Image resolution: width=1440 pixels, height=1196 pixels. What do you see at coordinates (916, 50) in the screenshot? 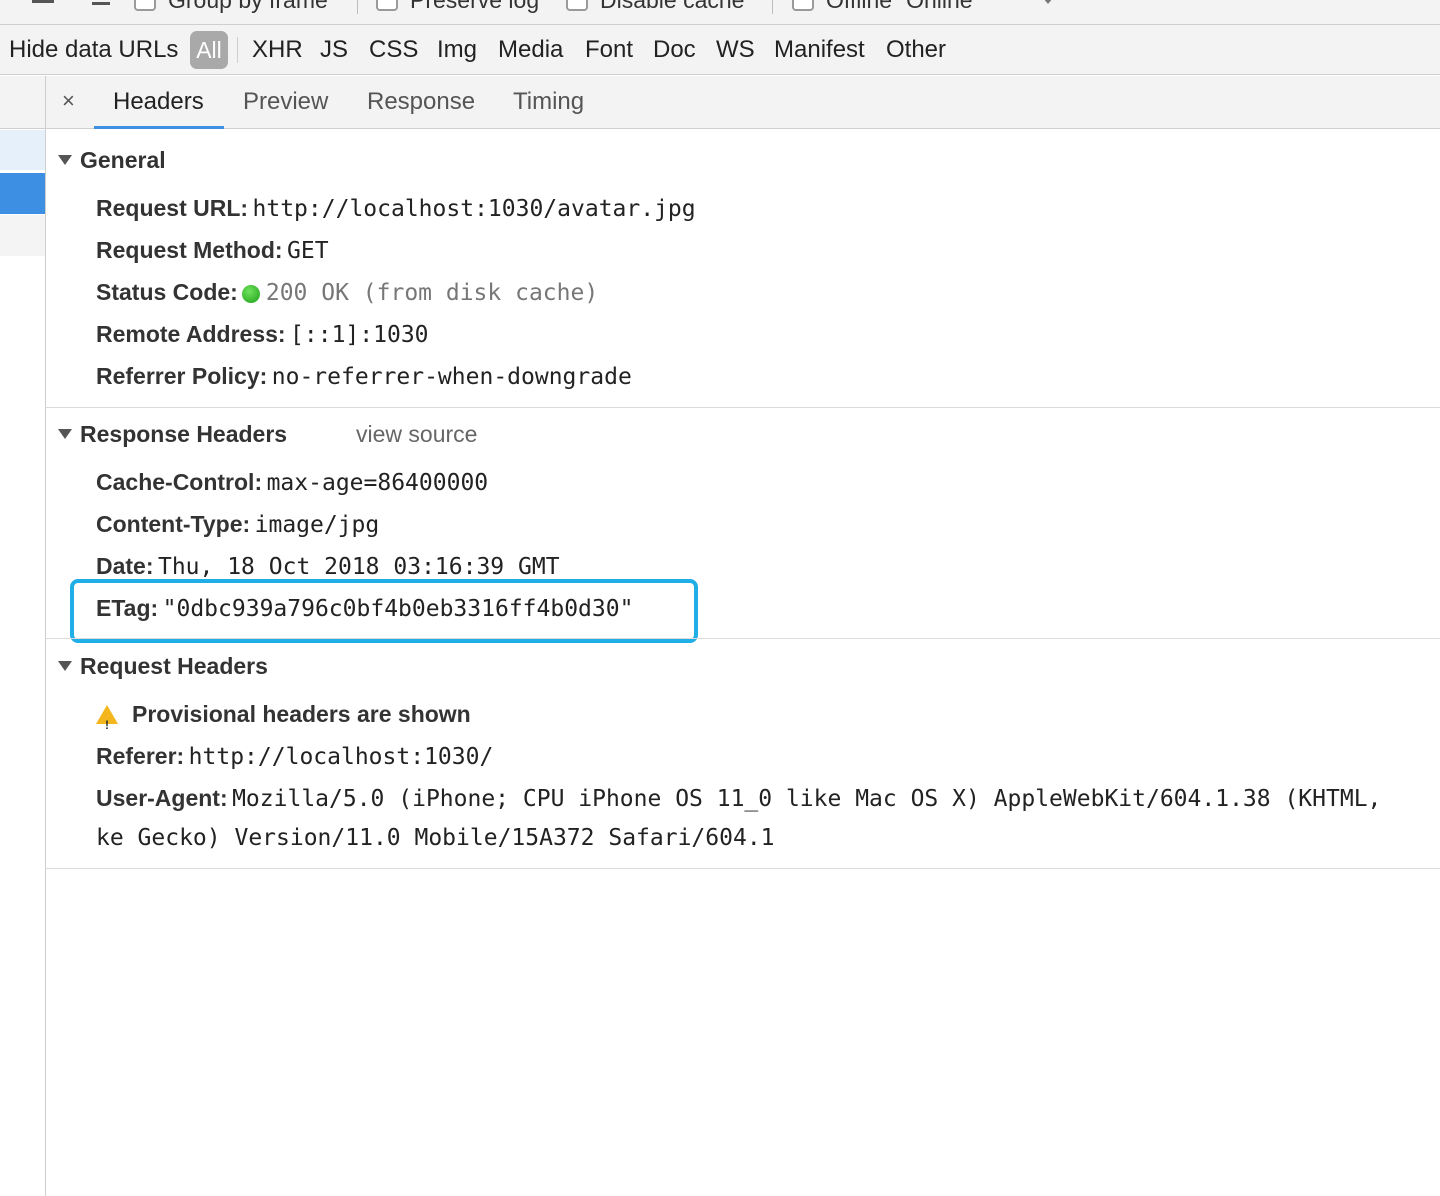
I see `filter-type-other: Other` at bounding box center [916, 50].